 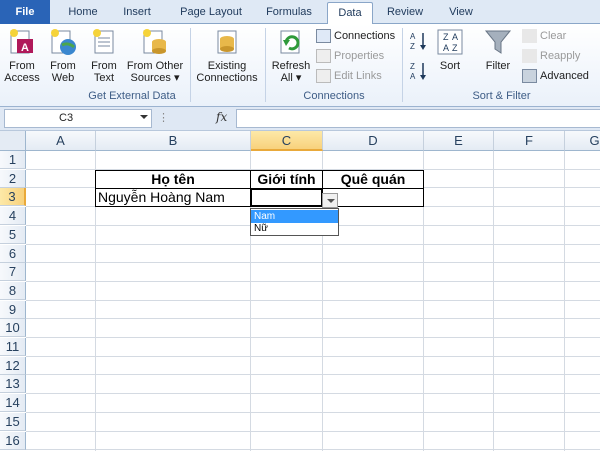 I want to click on advanced-button: Advanced, so click(x=555, y=76).